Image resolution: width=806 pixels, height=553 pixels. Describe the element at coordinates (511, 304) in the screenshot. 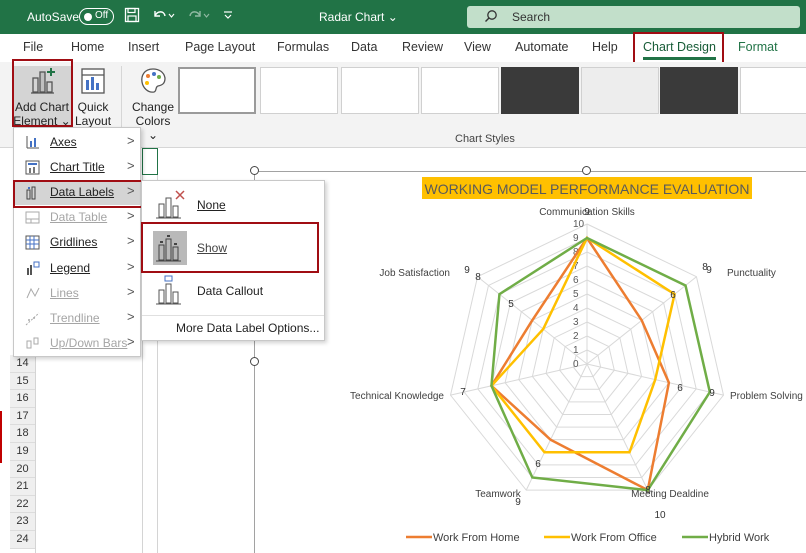

I see `data-label: 5` at that location.